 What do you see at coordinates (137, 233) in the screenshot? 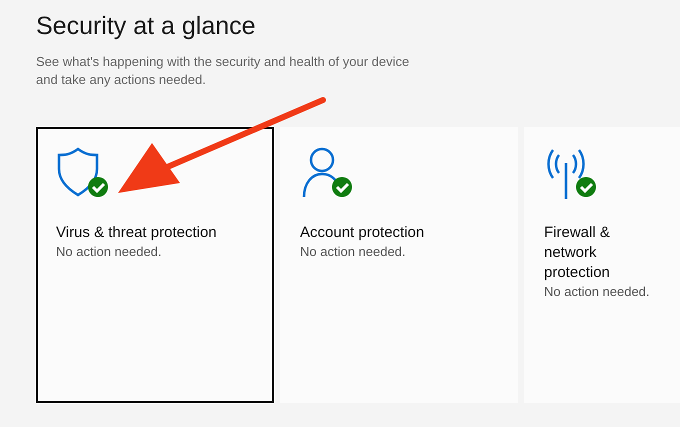
I see `tile-title: Virus & threat protection` at bounding box center [137, 233].